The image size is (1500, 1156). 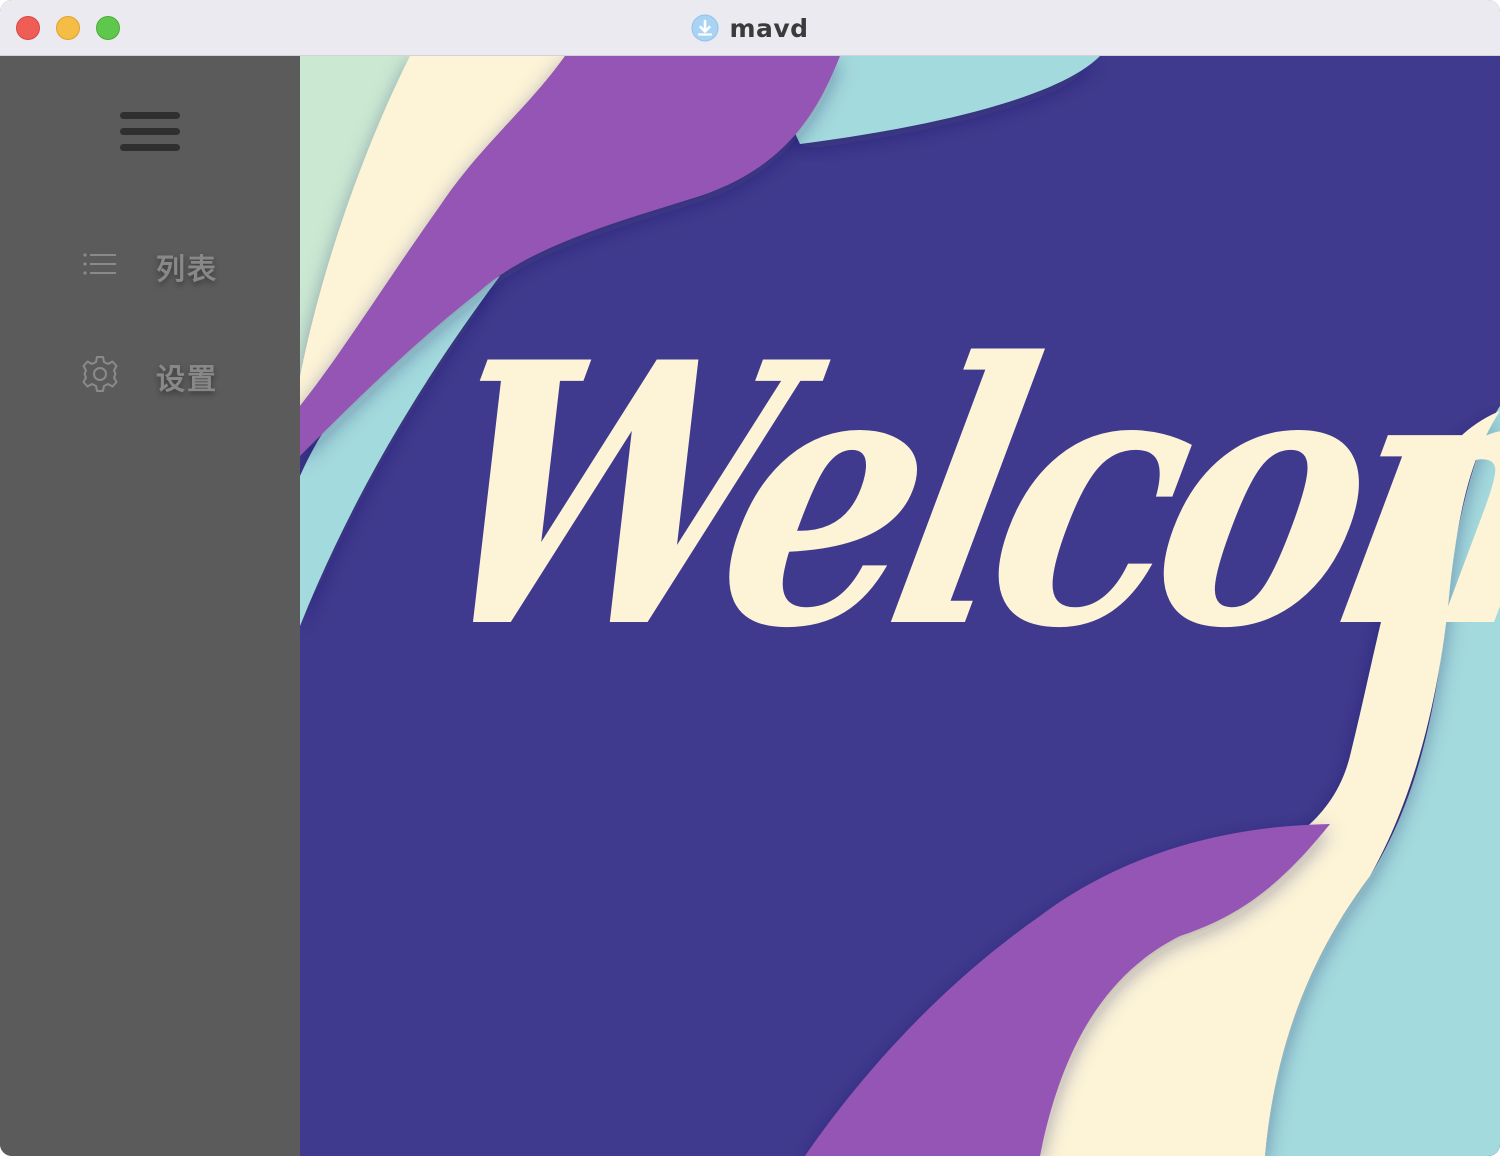 I want to click on sidebar-item-settings: 设置, so click(x=155, y=374).